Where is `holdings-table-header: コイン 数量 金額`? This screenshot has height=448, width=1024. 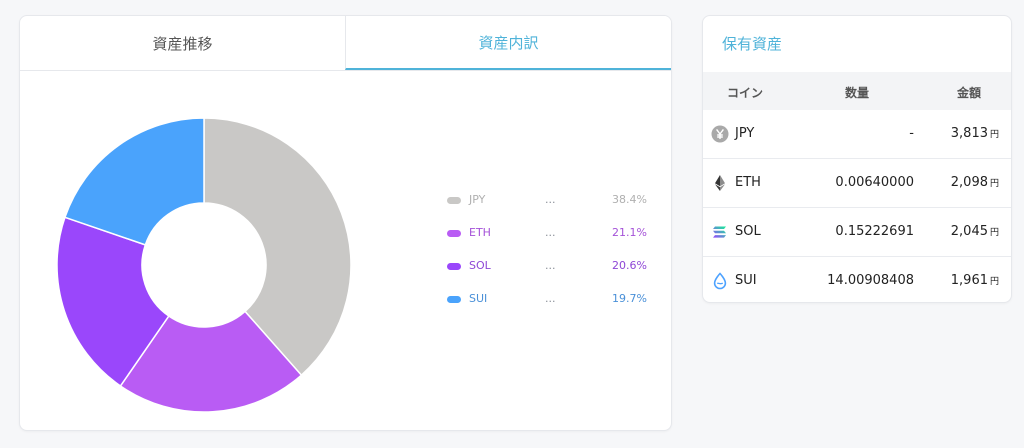 holdings-table-header: コイン 数量 金額 is located at coordinates (857, 91).